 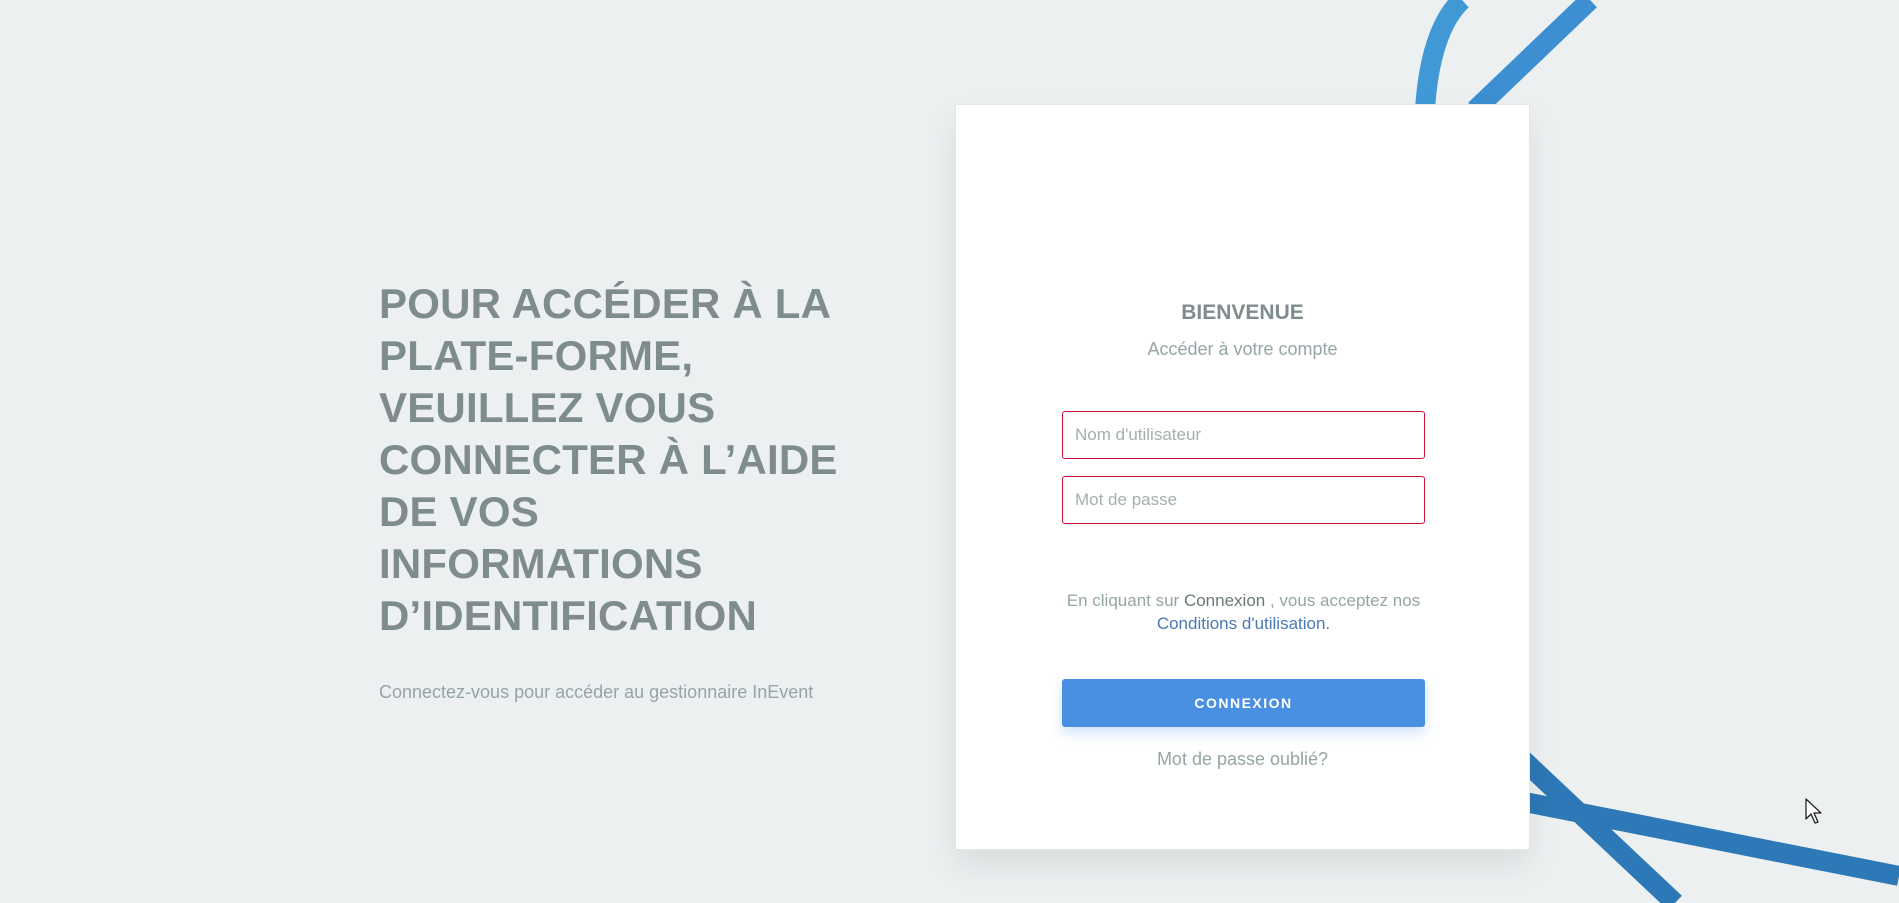 I want to click on password-input, so click(x=1243, y=500).